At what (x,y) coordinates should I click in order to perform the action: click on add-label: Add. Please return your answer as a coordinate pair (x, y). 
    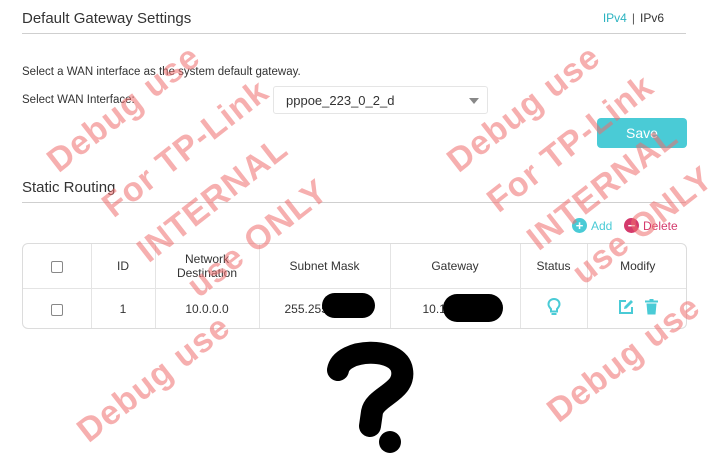
    Looking at the image, I should click on (602, 225).